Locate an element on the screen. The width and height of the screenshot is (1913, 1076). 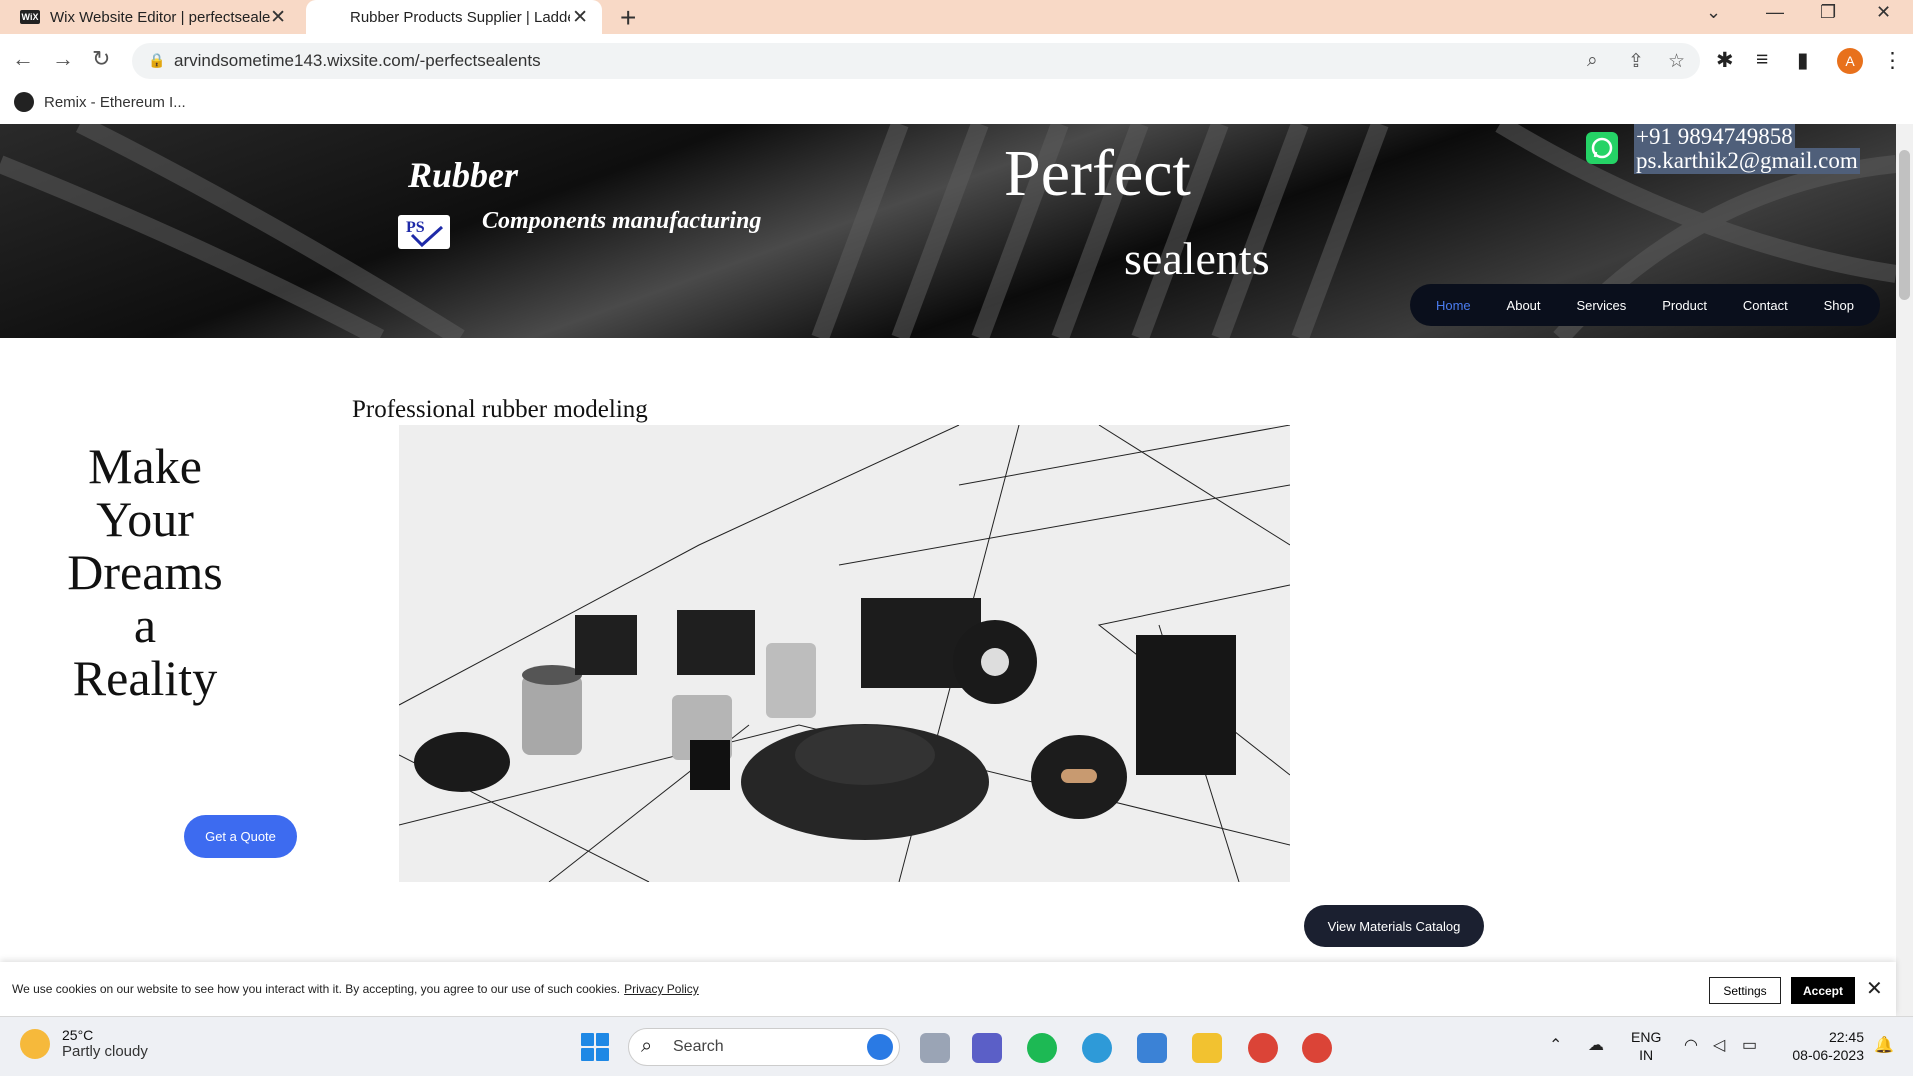
tagline-line: a is located at coordinates (145, 625).